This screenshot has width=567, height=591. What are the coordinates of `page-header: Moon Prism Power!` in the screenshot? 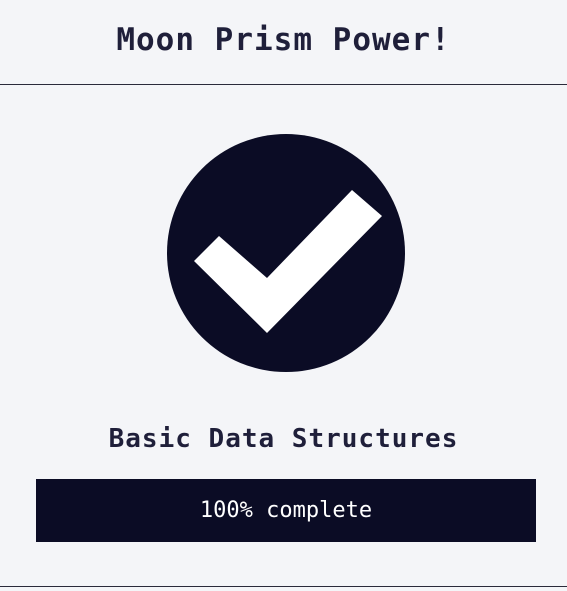 It's located at (283, 42).